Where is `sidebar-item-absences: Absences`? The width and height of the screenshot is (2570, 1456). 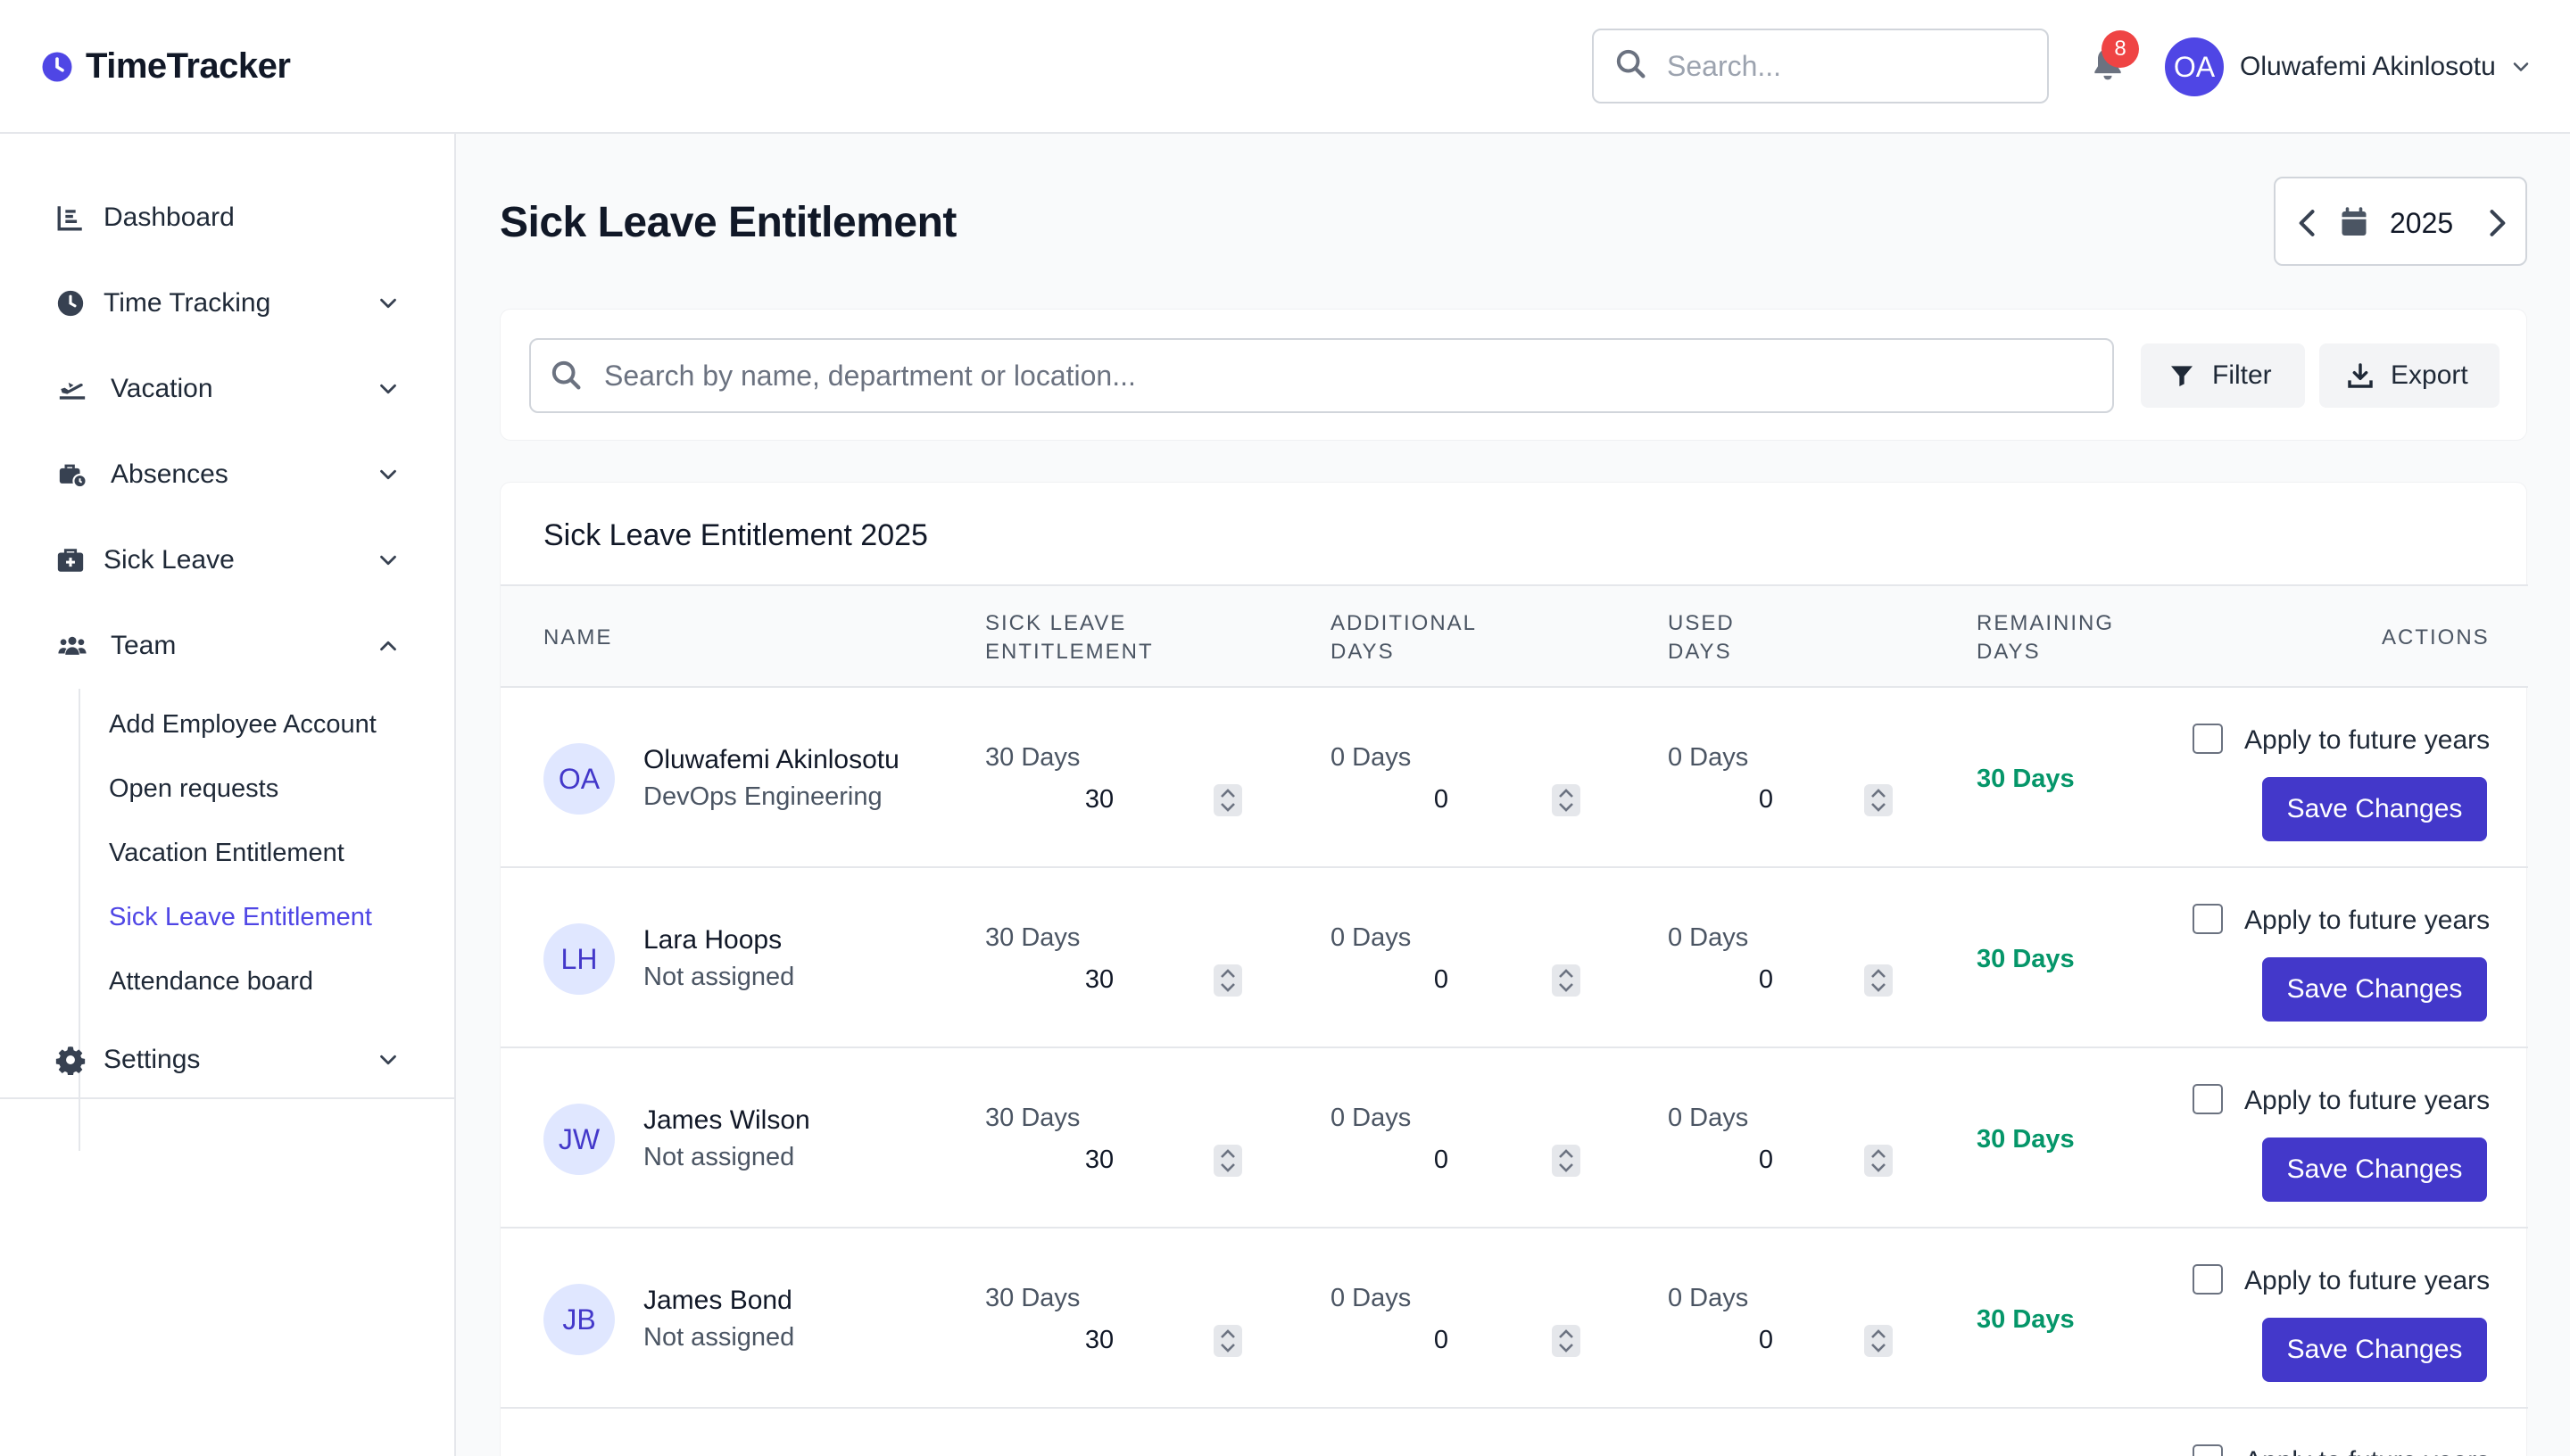 sidebar-item-absences: Absences is located at coordinates (227, 475).